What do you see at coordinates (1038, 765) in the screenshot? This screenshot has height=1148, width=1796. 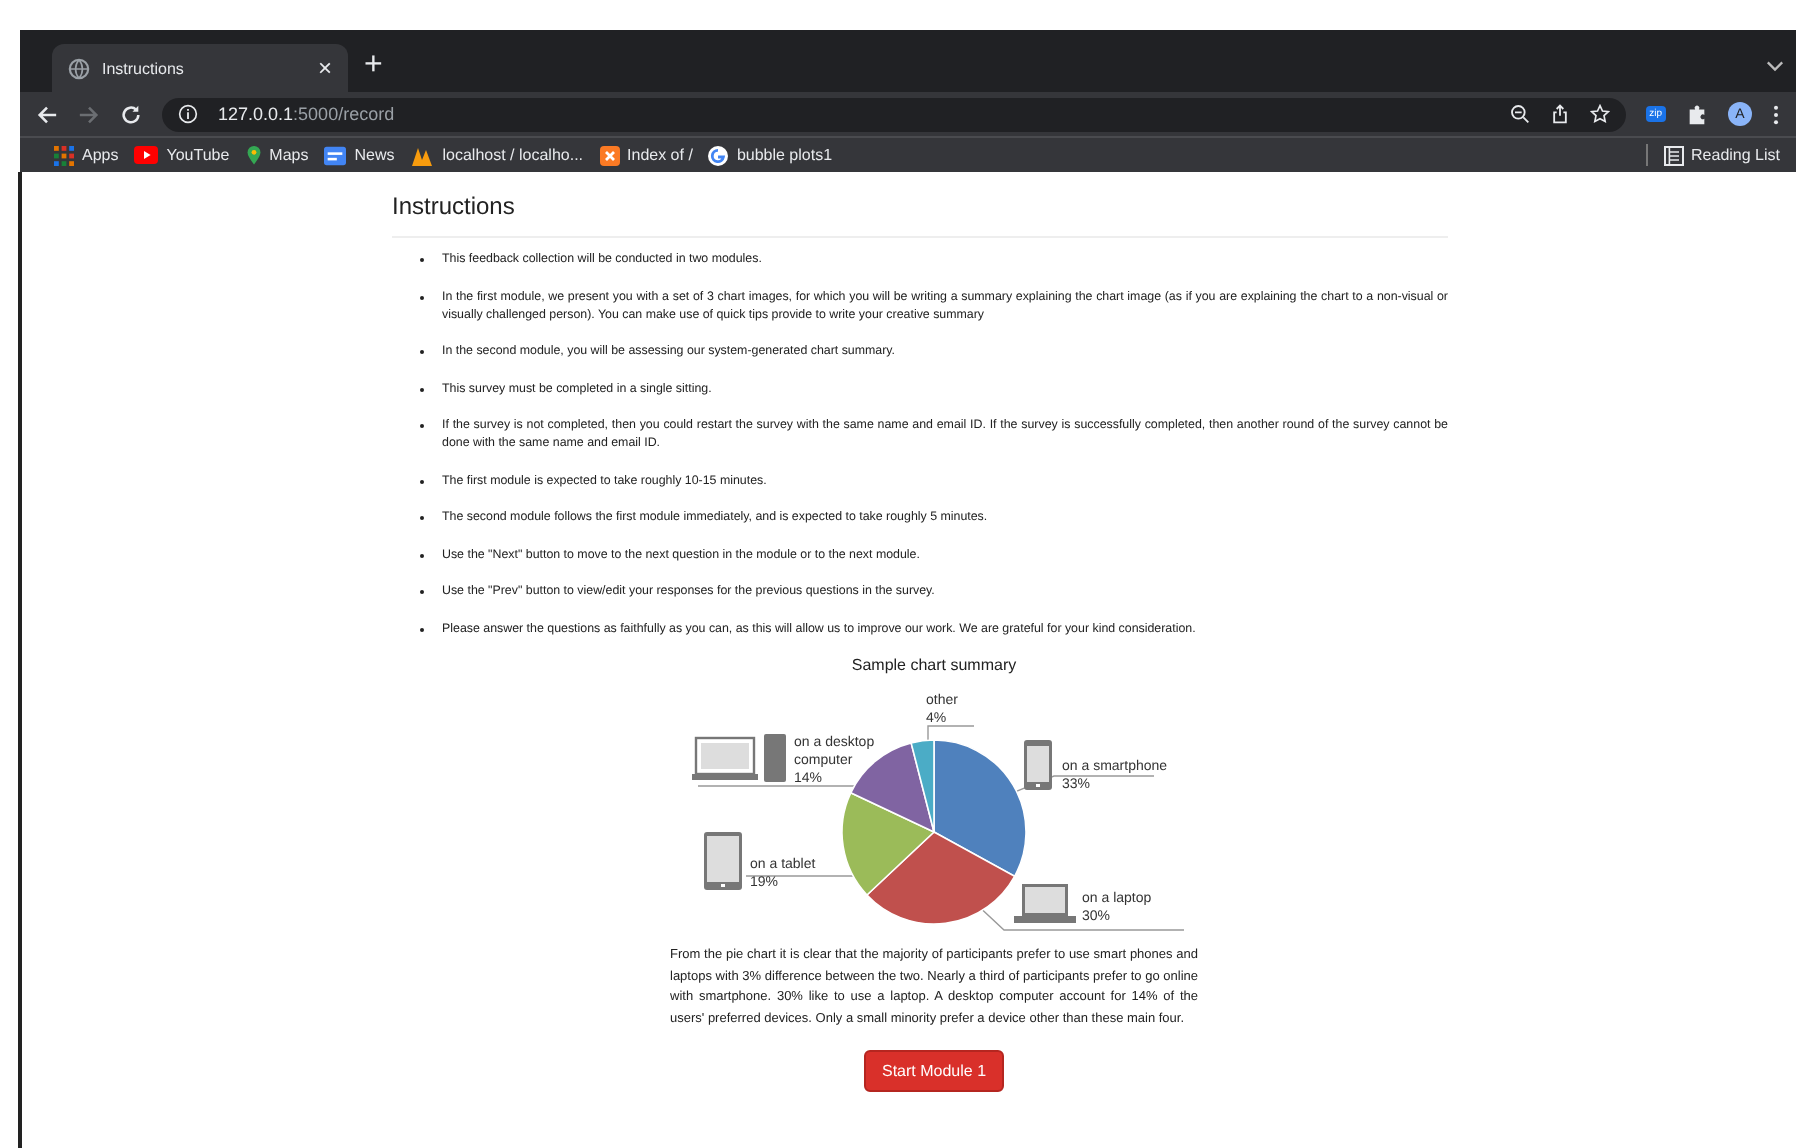 I see `smartphone-icon` at bounding box center [1038, 765].